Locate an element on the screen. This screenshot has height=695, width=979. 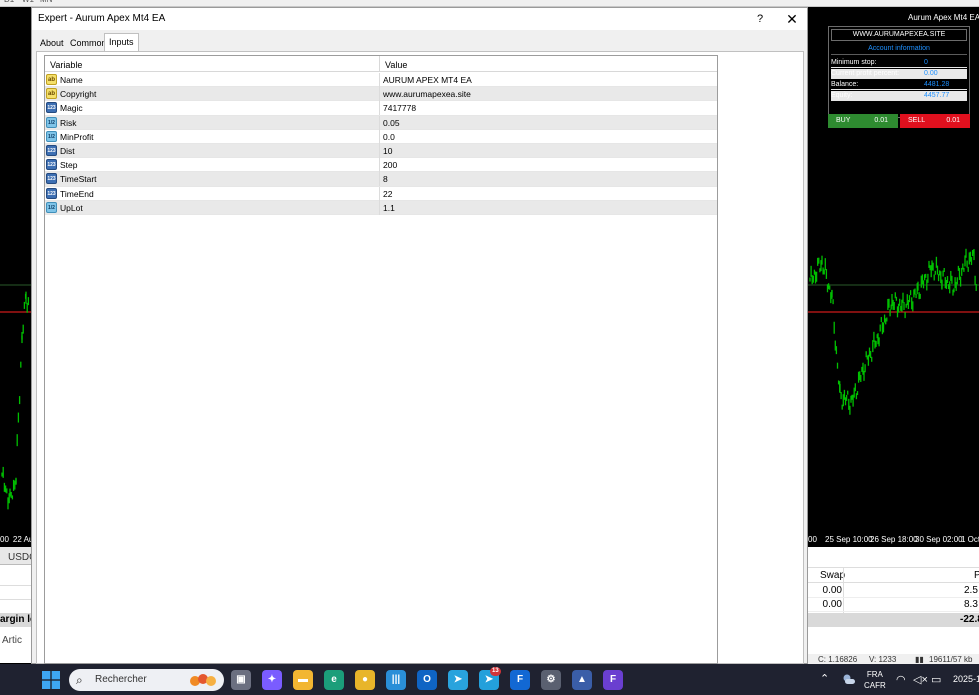
battery-icon: ▭ is located at coordinates (936, 679).